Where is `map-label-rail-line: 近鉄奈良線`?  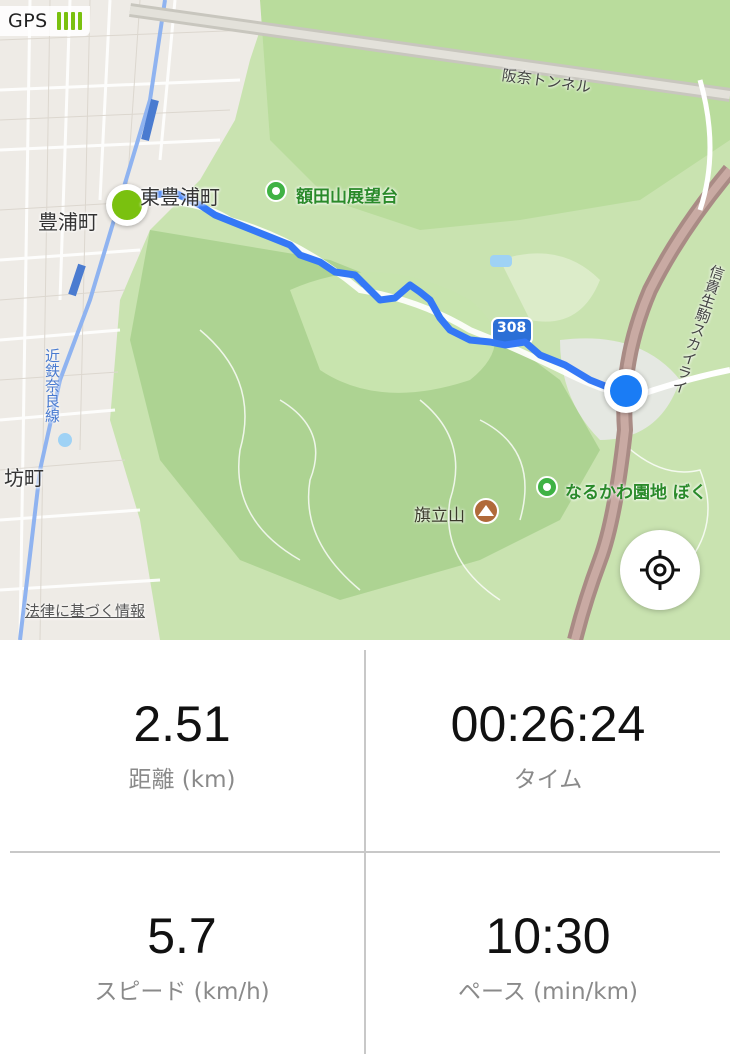 map-label-rail-line: 近鉄奈良線 is located at coordinates (52, 385).